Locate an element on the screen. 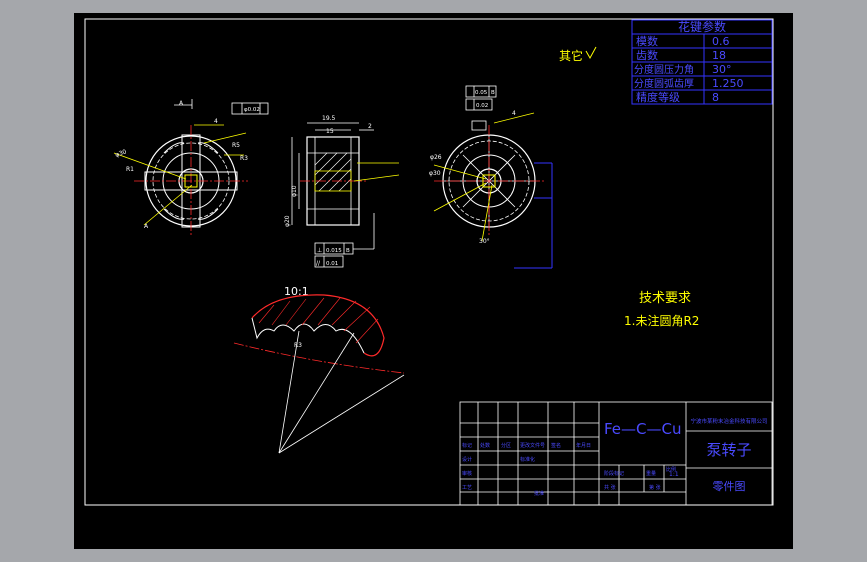 The height and width of the screenshot is (562, 867). side-view: 19.5 15 2 φ10 φ20 ⊥ 0.015 B // 0.01 is located at coordinates (342, 191).